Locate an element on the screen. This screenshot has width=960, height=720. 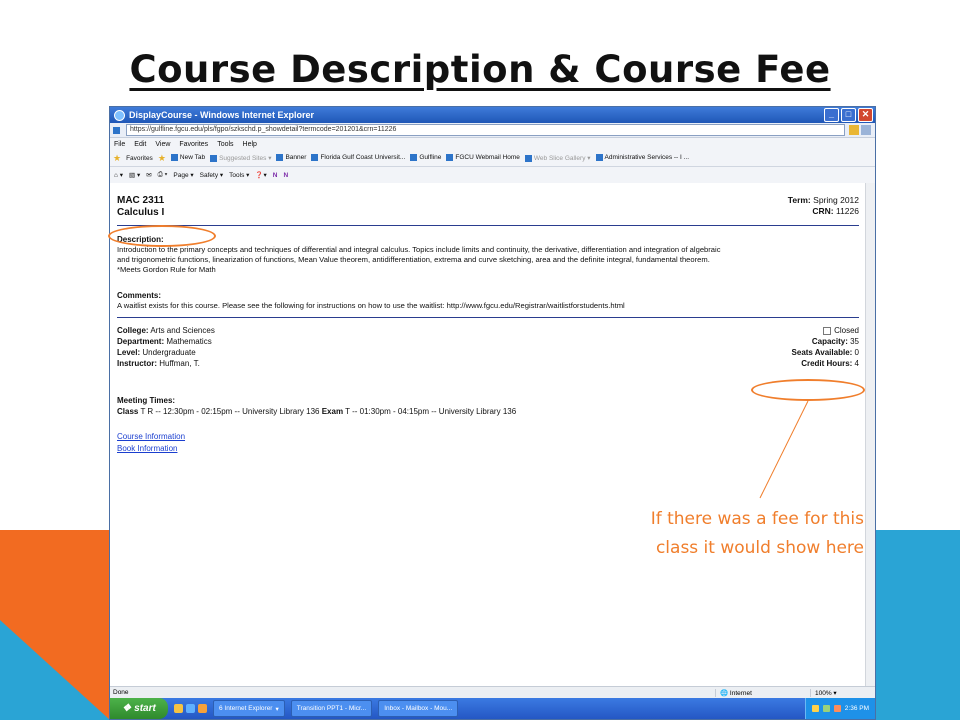
cmd-page: Page ▾ is located at coordinates (183, 175).